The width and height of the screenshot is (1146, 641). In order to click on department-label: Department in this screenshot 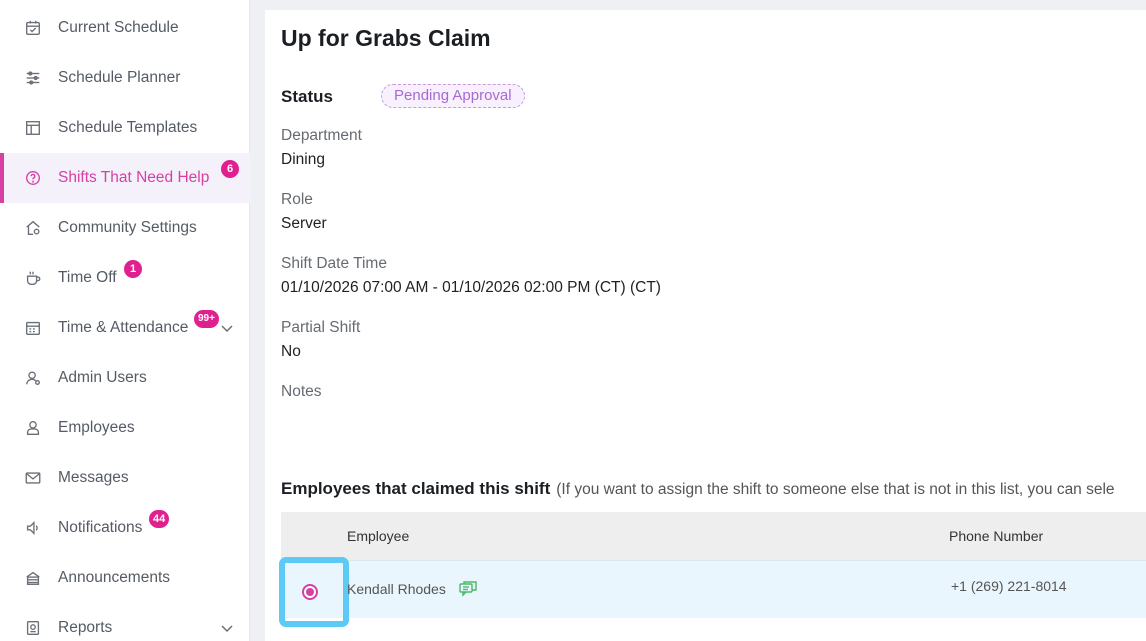, I will do `click(321, 135)`.